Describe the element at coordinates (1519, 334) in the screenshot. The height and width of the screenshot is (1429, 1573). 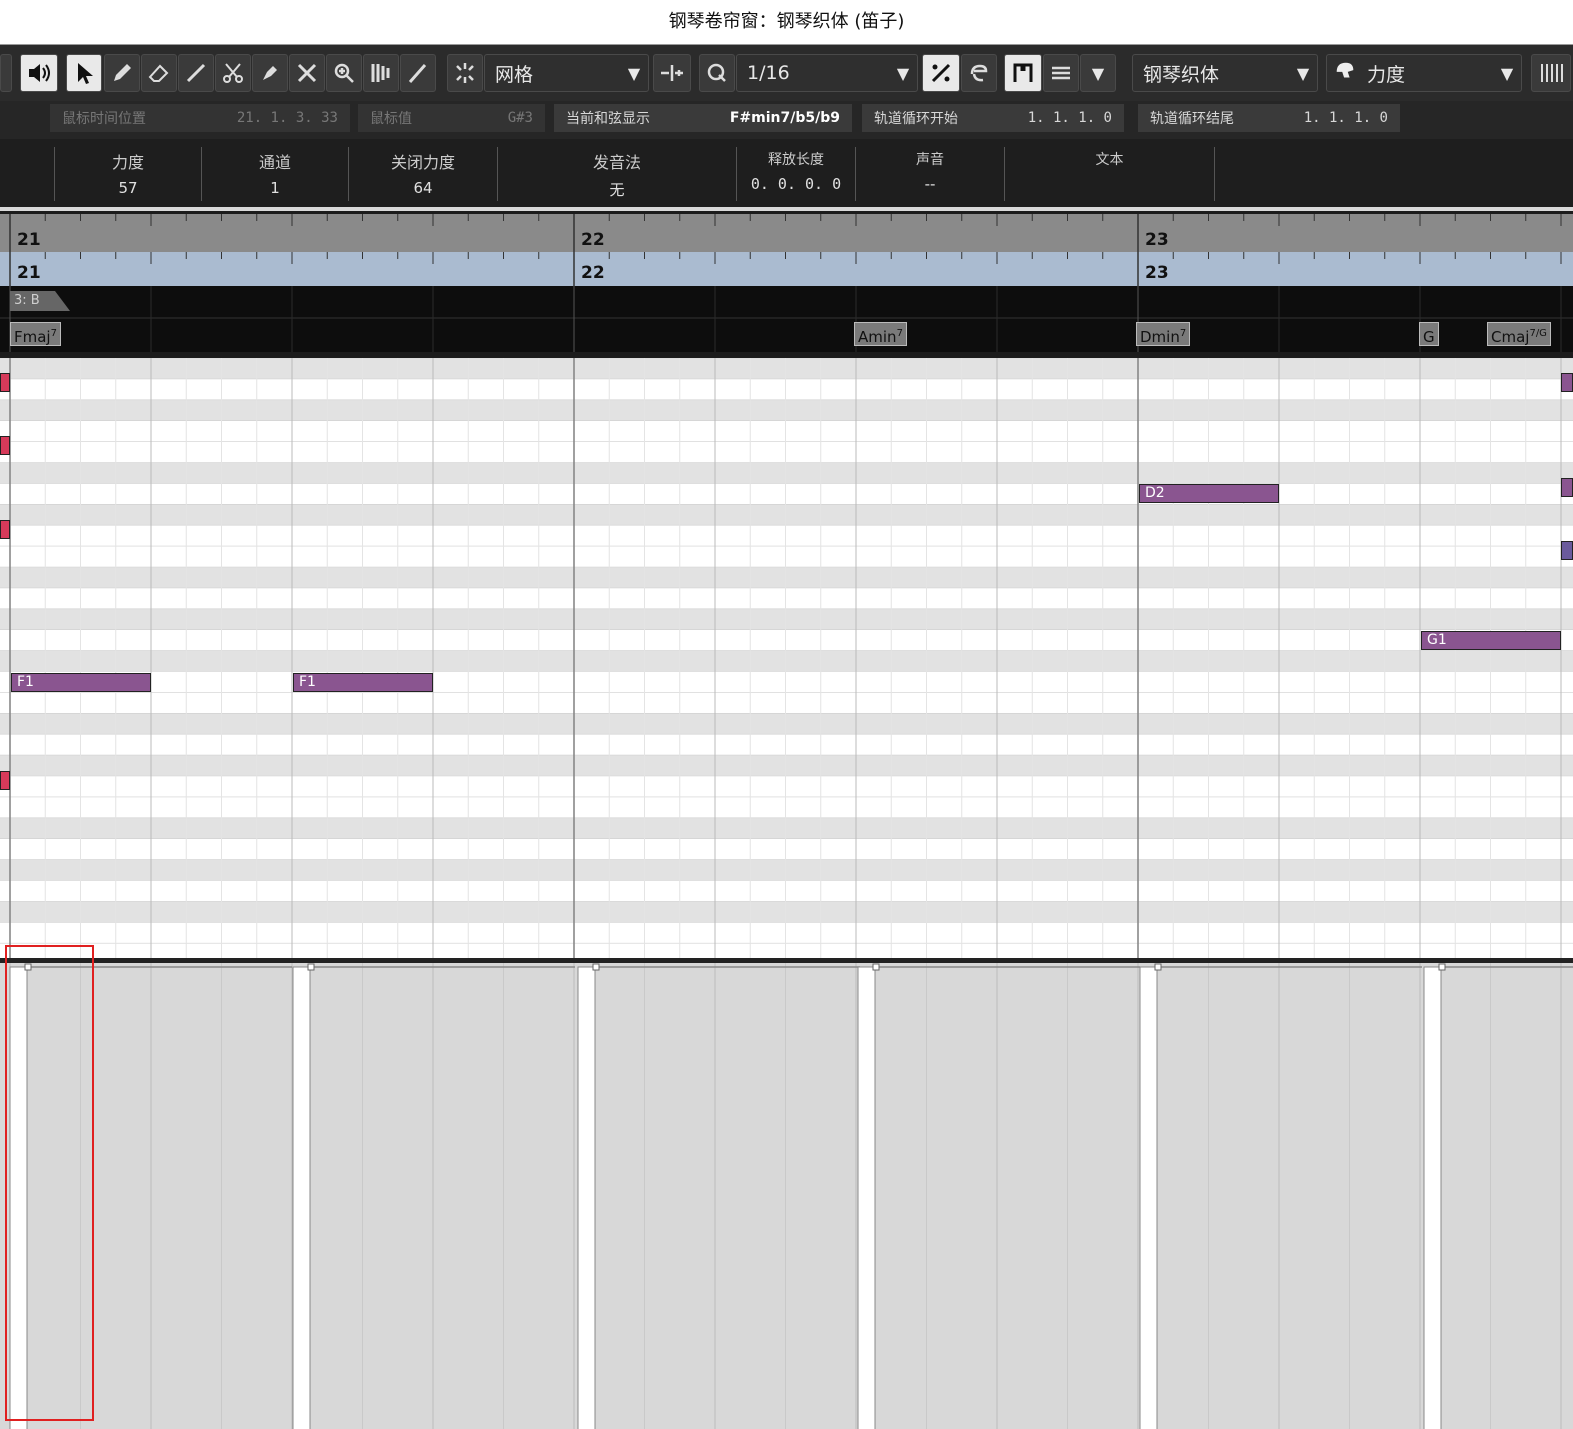
I see `chord-event: Cmaj7/G` at that location.